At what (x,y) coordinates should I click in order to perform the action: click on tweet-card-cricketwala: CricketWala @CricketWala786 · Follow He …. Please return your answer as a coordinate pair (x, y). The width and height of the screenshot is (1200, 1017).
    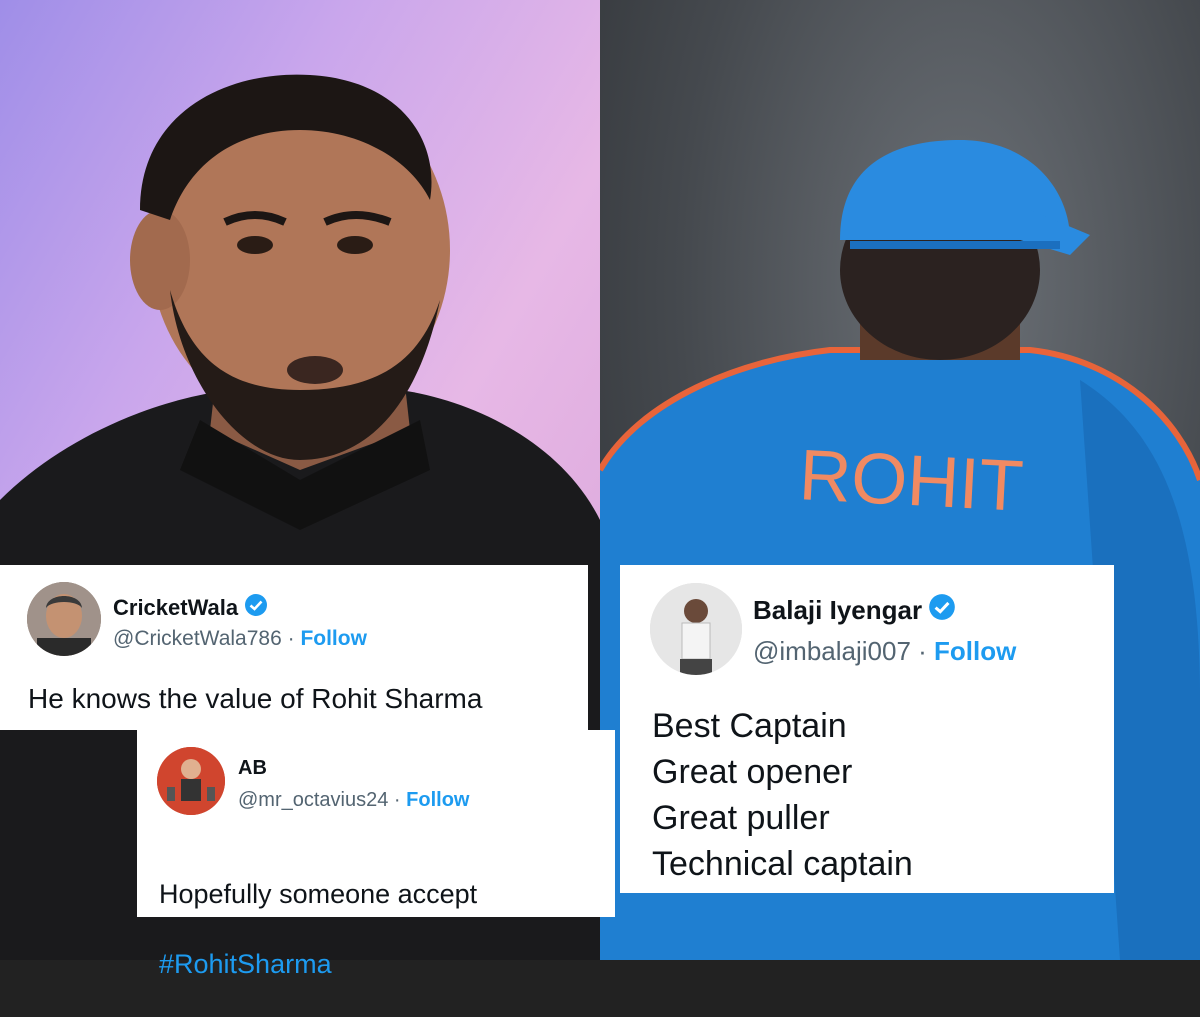
    Looking at the image, I should click on (294, 647).